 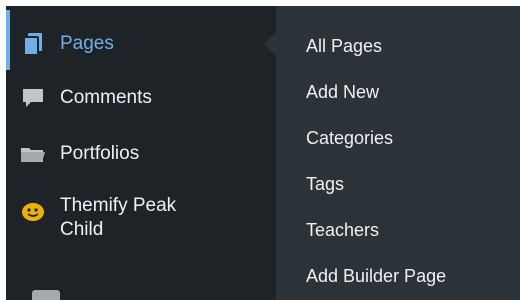 I want to click on next-menu-icon-partial, so click(x=46, y=295).